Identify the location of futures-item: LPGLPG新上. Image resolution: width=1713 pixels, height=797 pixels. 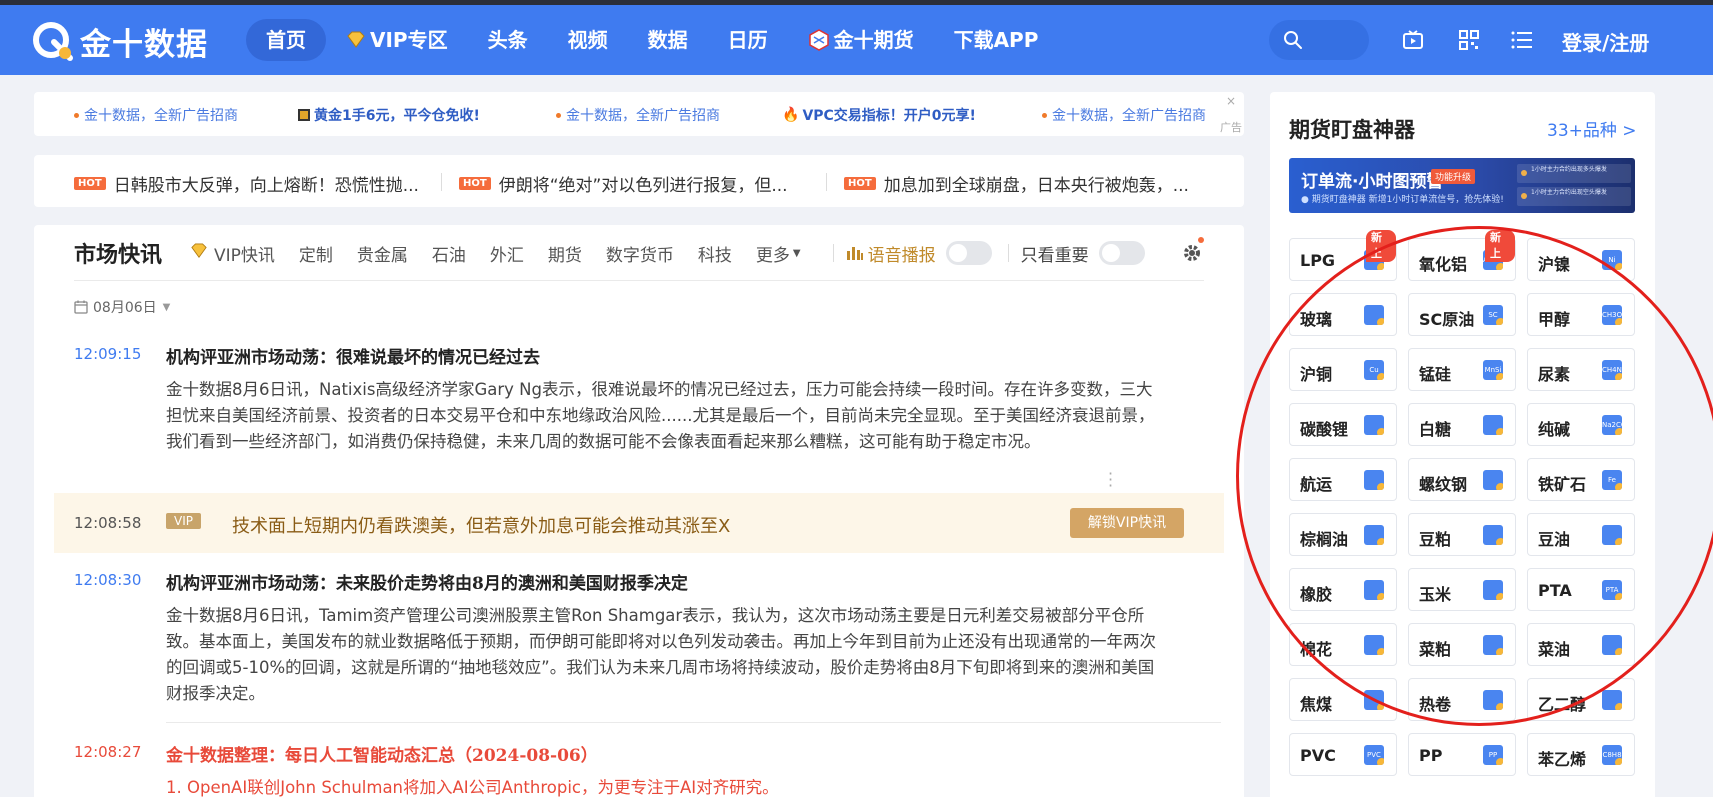
(1343, 255).